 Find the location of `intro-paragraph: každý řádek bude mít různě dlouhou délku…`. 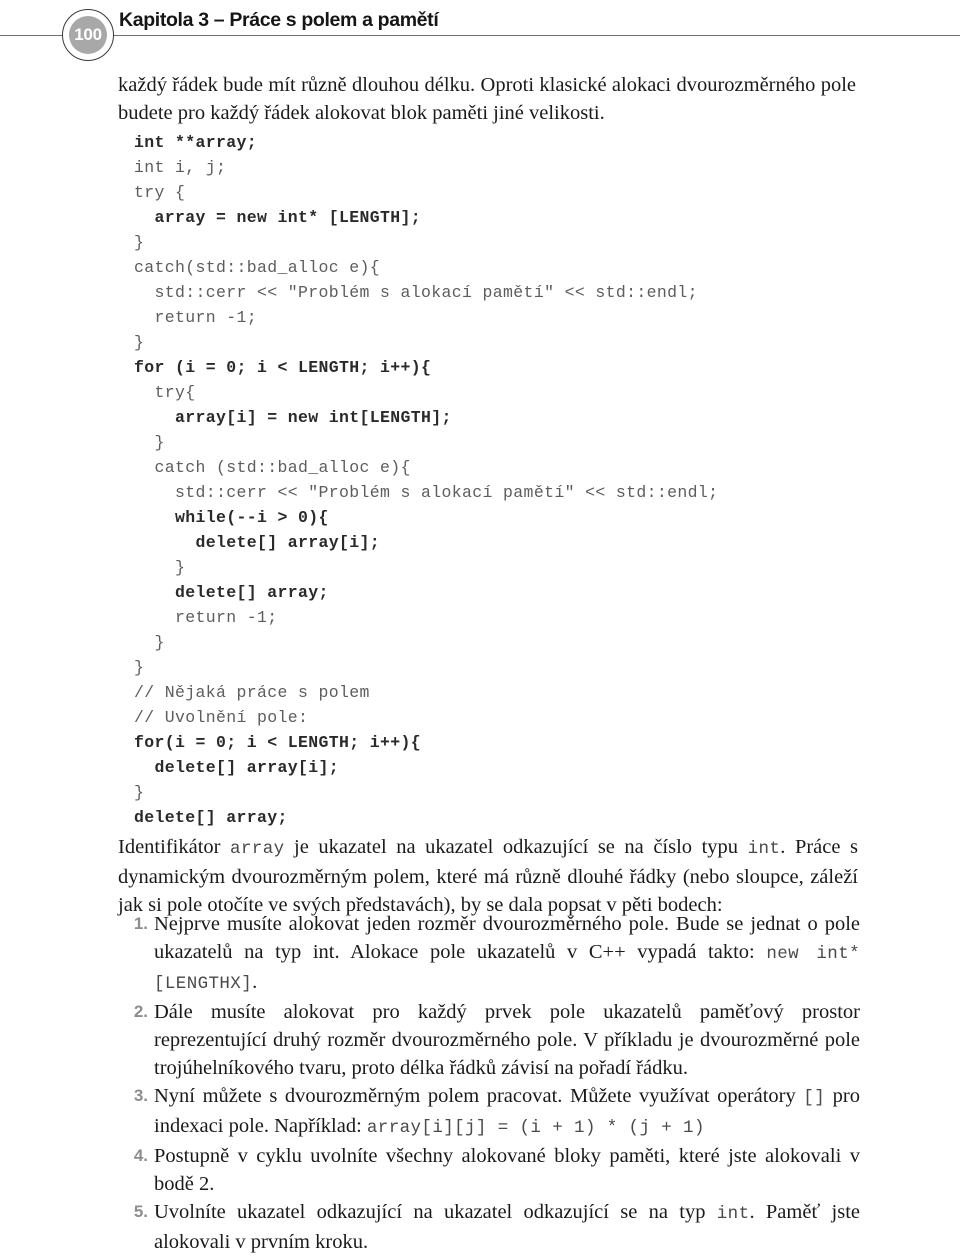

intro-paragraph: každý řádek bude mít různě dlouhou délku… is located at coordinates (487, 99).